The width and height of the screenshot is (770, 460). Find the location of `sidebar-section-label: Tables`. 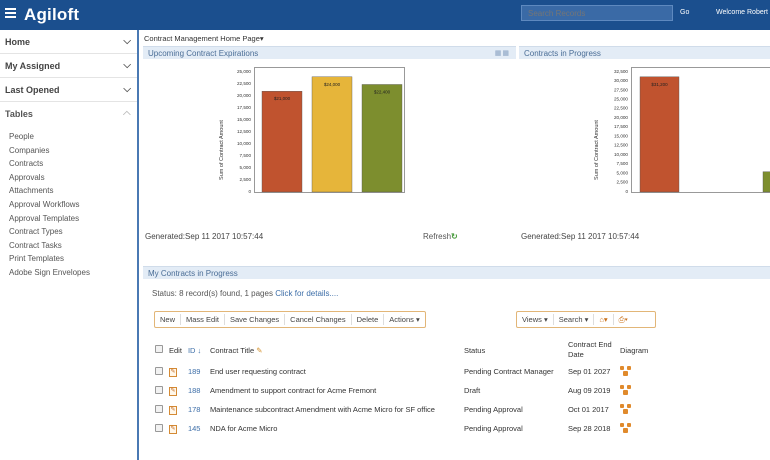

sidebar-section-label: Tables is located at coordinates (19, 114).